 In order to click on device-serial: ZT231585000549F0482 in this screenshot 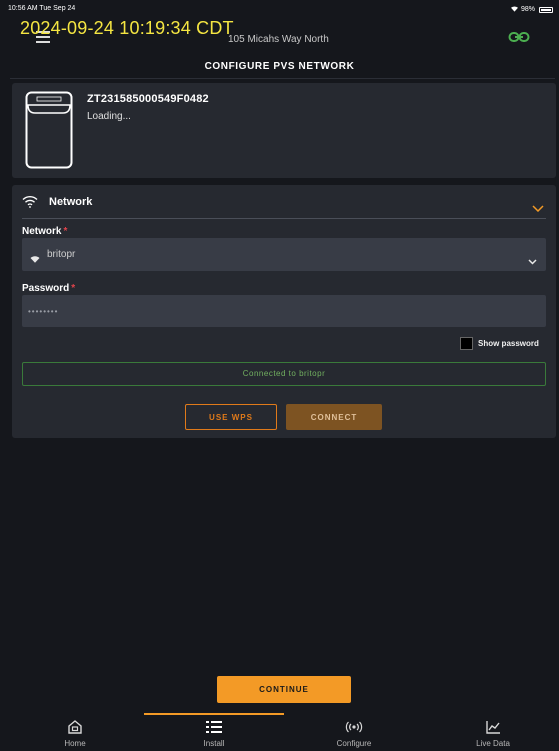, I will do `click(148, 99)`.